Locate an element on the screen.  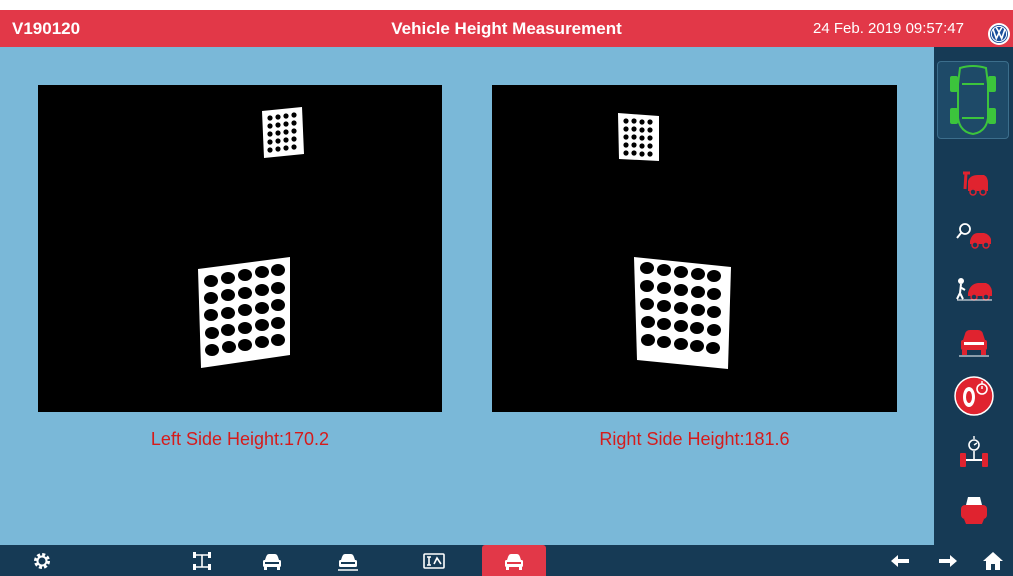
forward-arrow-icon is located at coordinates (948, 561).